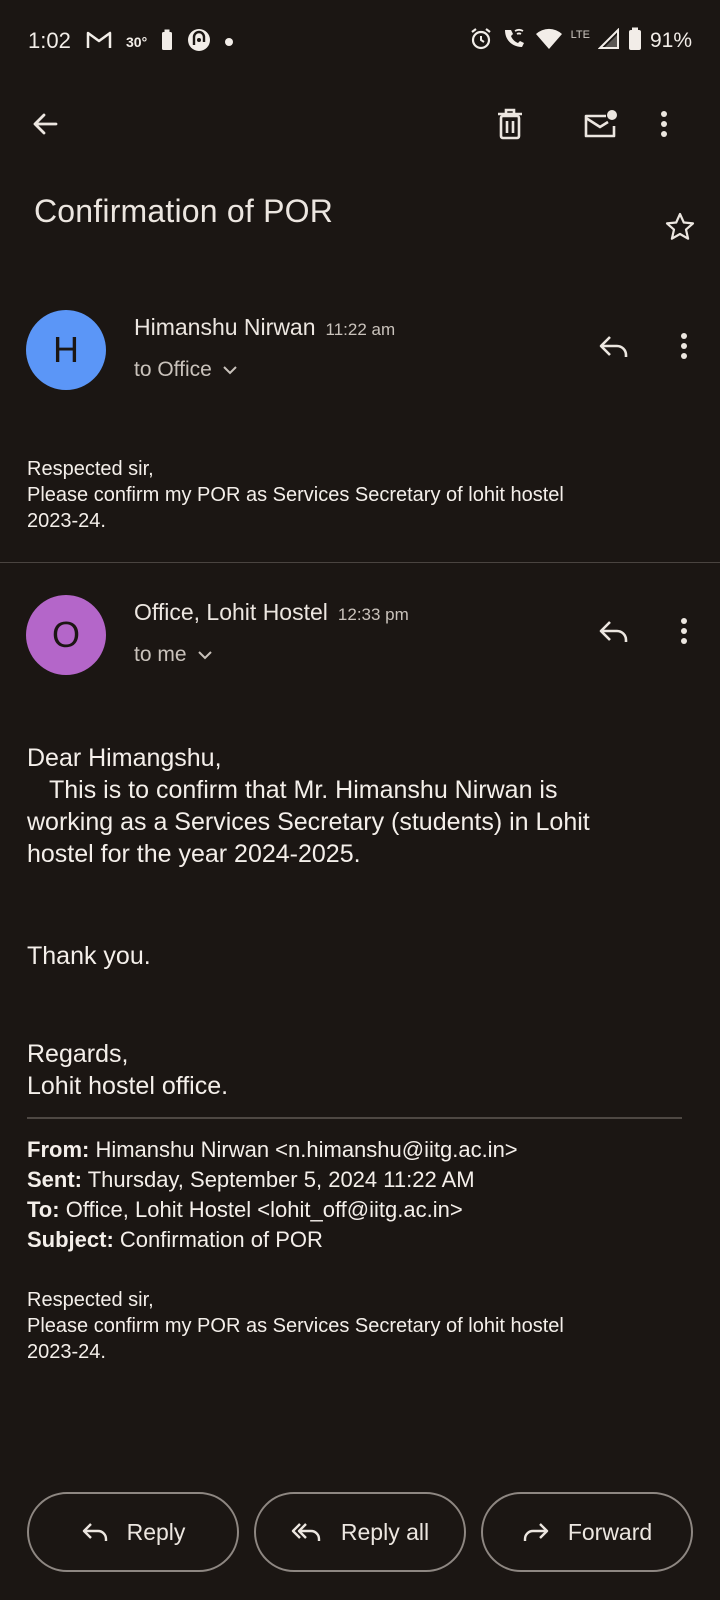 Image resolution: width=720 pixels, height=1600 pixels. I want to click on reply-all-button: Reply all, so click(360, 1532).